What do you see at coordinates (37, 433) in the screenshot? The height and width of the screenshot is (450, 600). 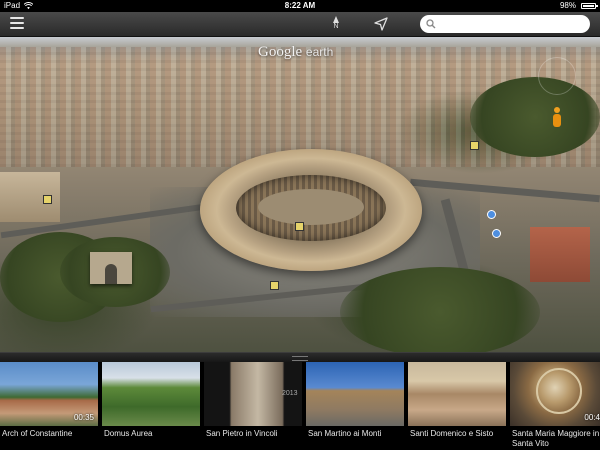 I see `tour-label: Arch of Constantine` at bounding box center [37, 433].